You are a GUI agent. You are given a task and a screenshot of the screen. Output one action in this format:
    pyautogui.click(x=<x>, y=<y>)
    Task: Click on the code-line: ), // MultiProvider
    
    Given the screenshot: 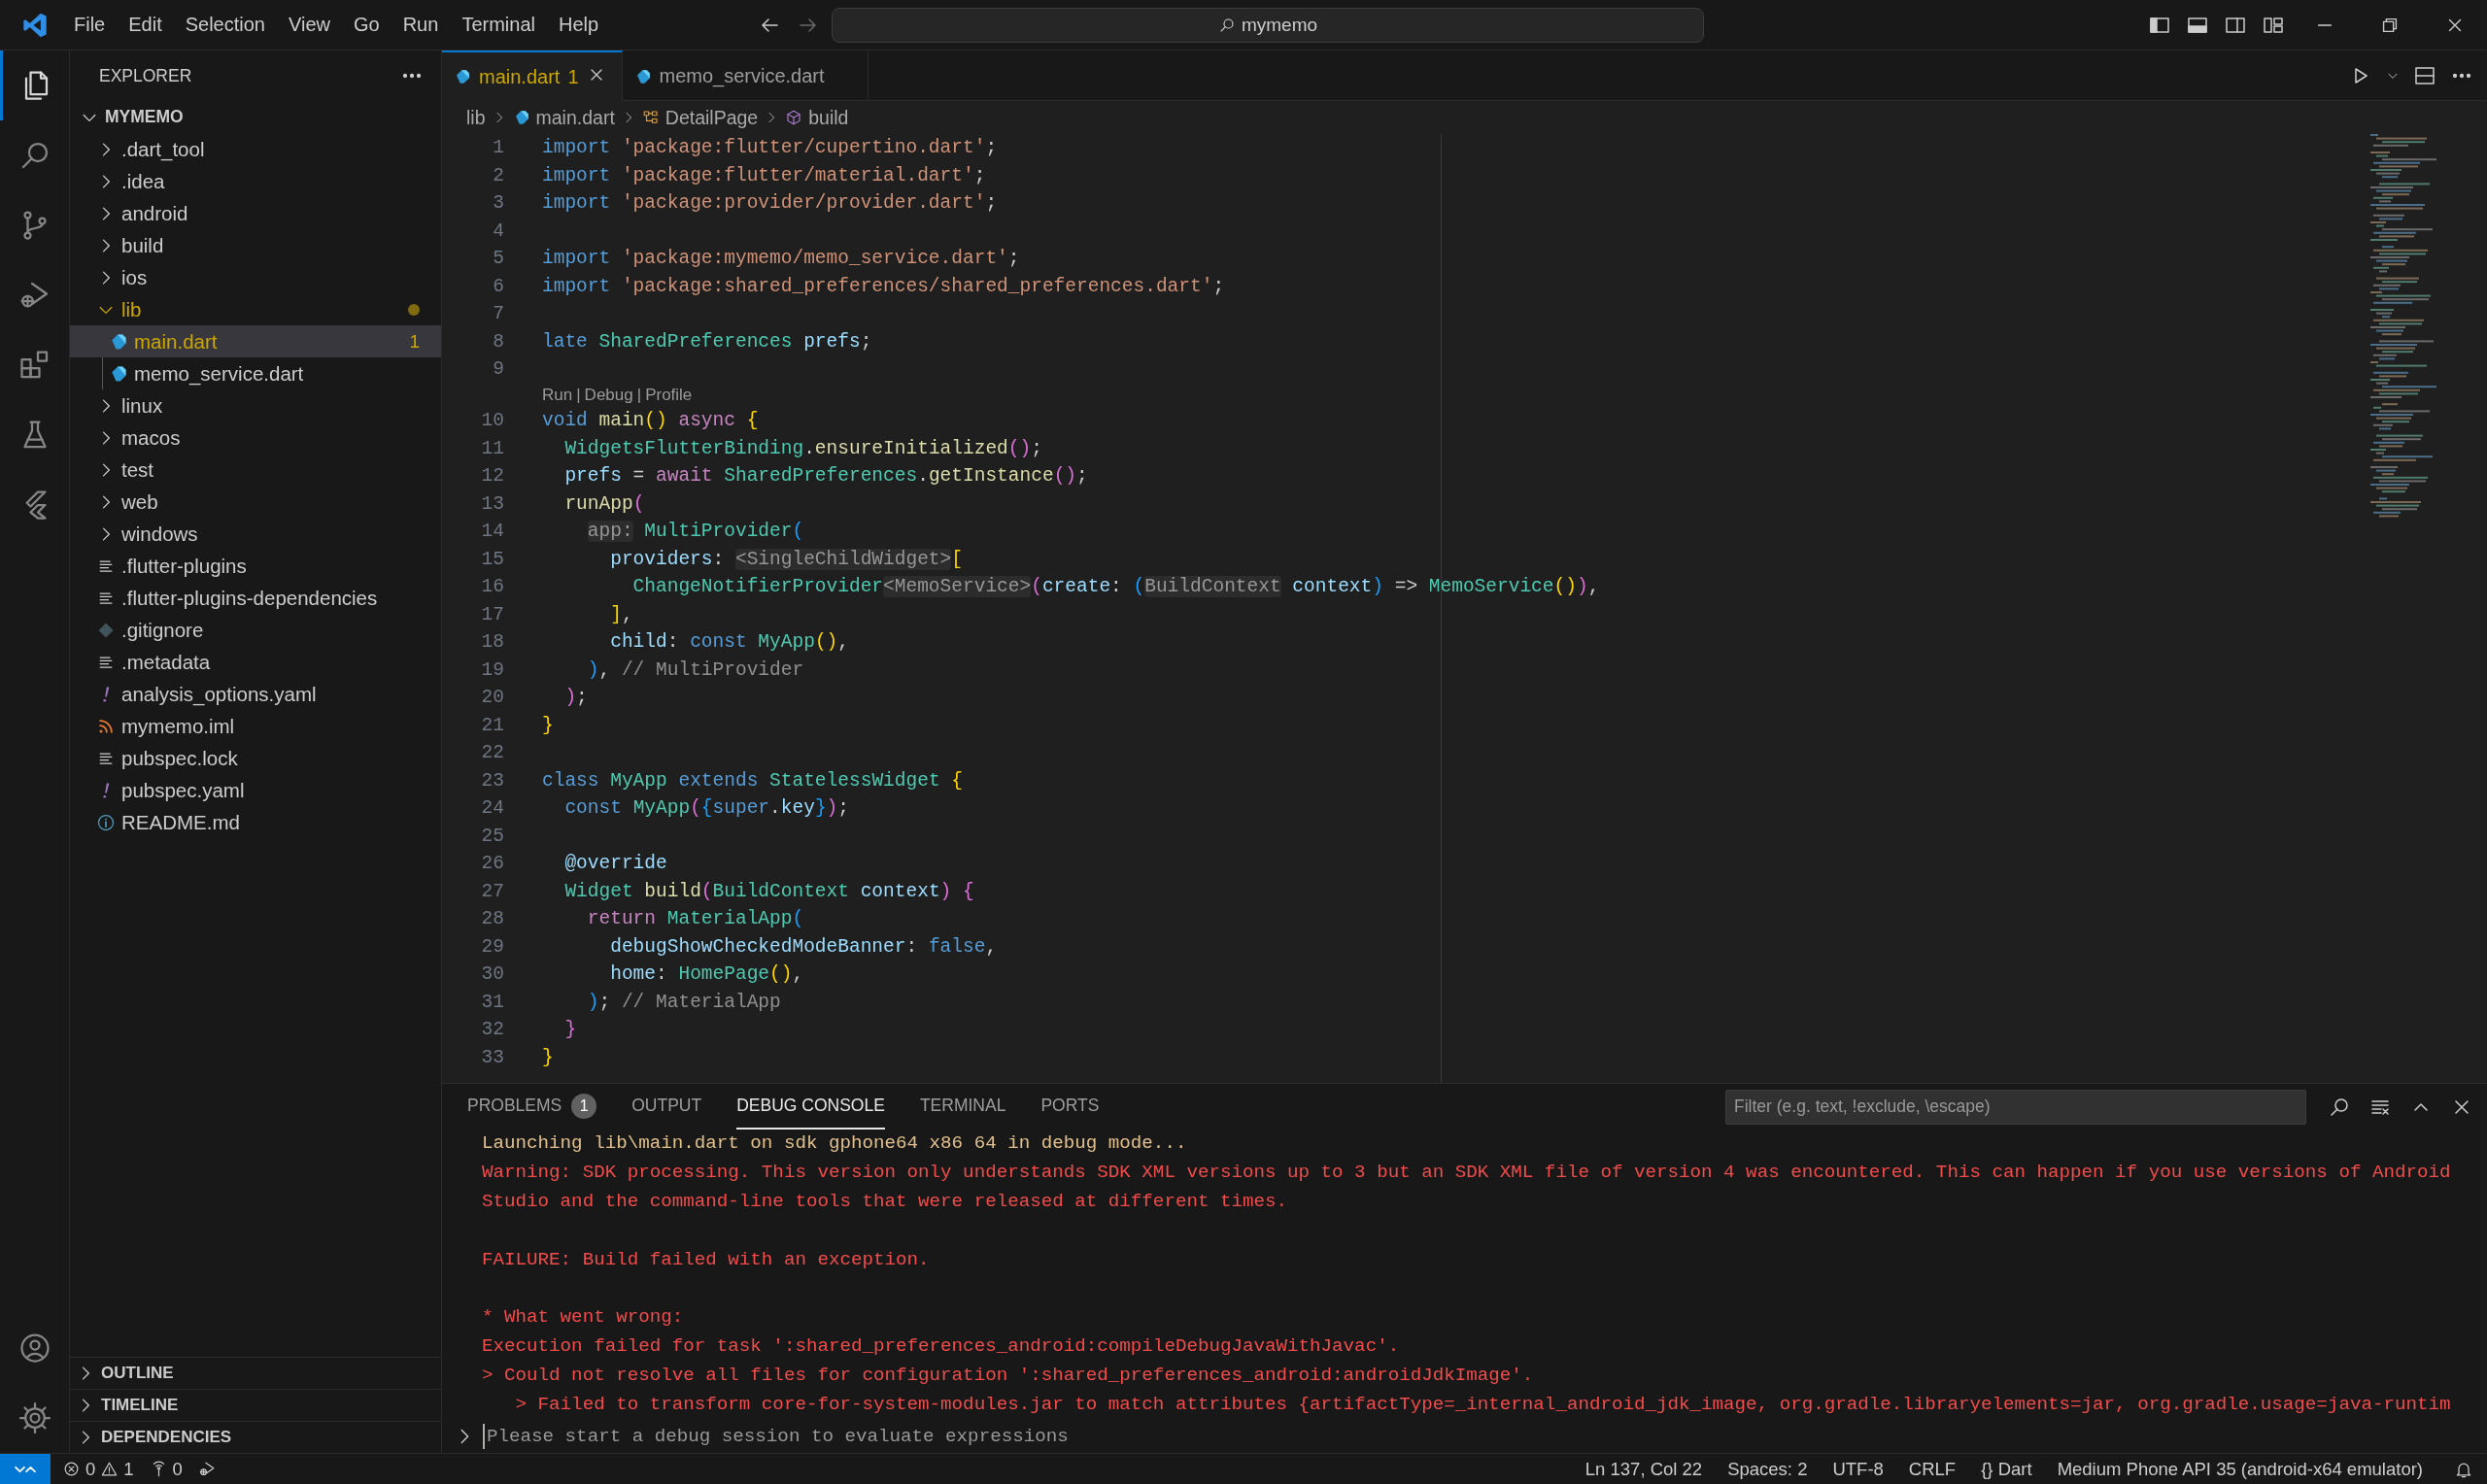 What is the action you would take?
    pyautogui.click(x=695, y=670)
    